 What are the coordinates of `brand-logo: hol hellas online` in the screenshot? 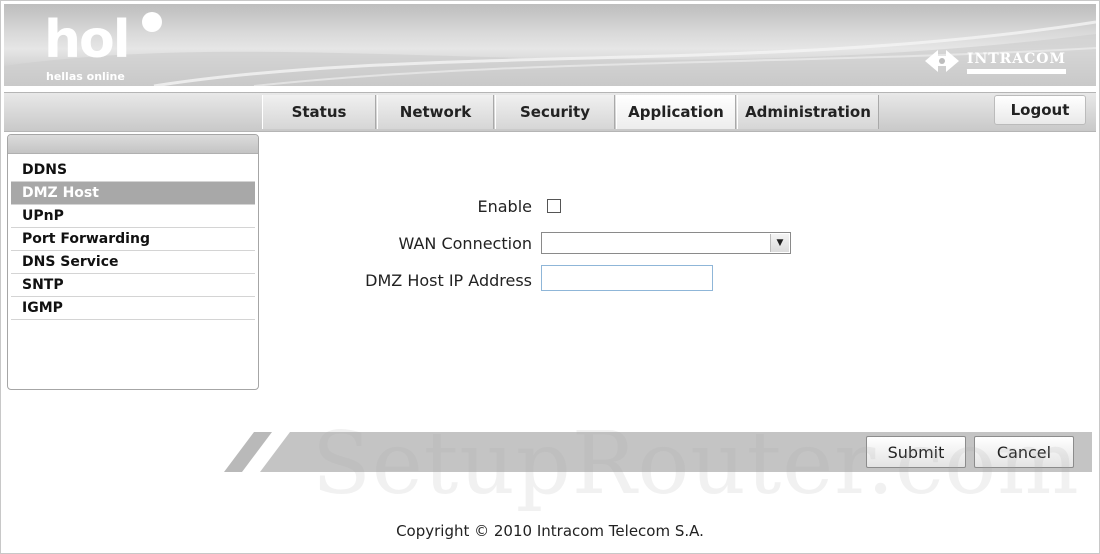 It's located at (103, 46).